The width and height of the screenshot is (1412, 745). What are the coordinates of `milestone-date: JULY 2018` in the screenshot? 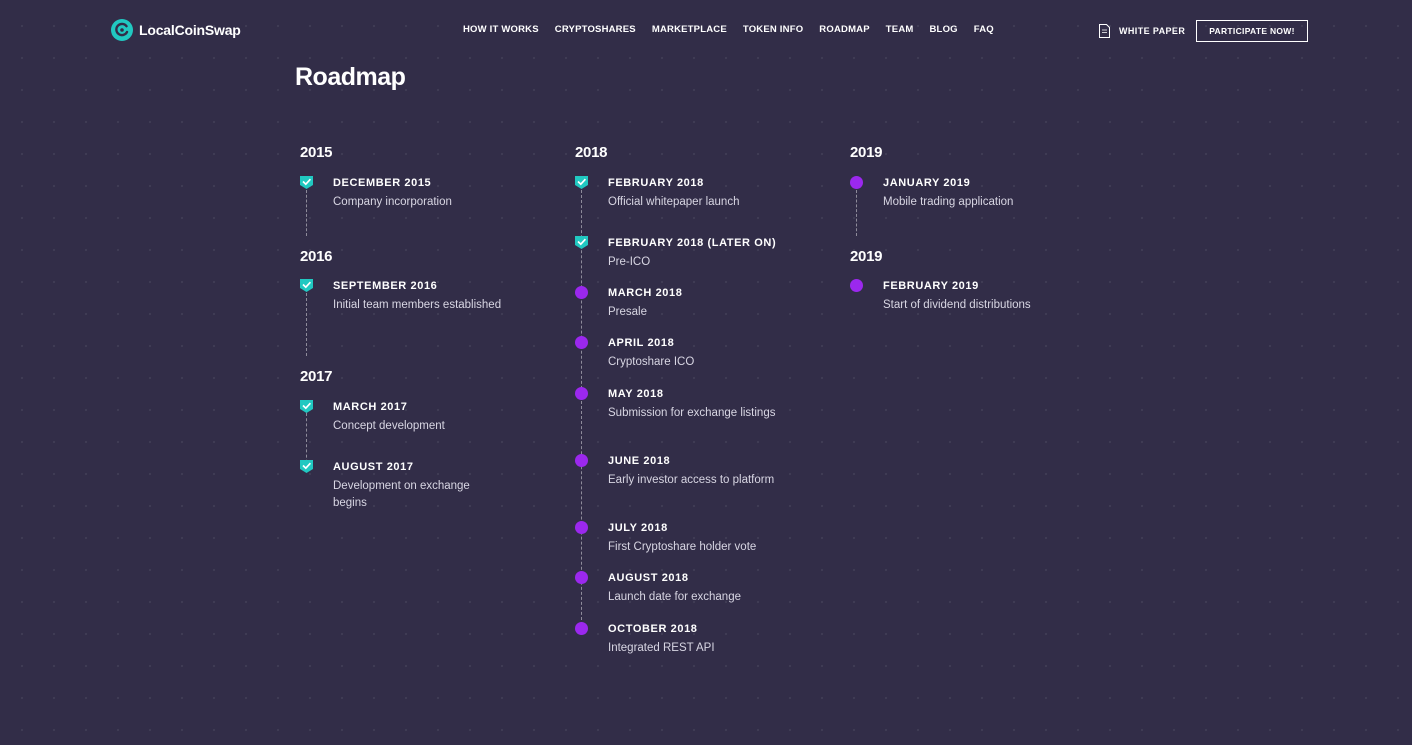 It's located at (638, 528).